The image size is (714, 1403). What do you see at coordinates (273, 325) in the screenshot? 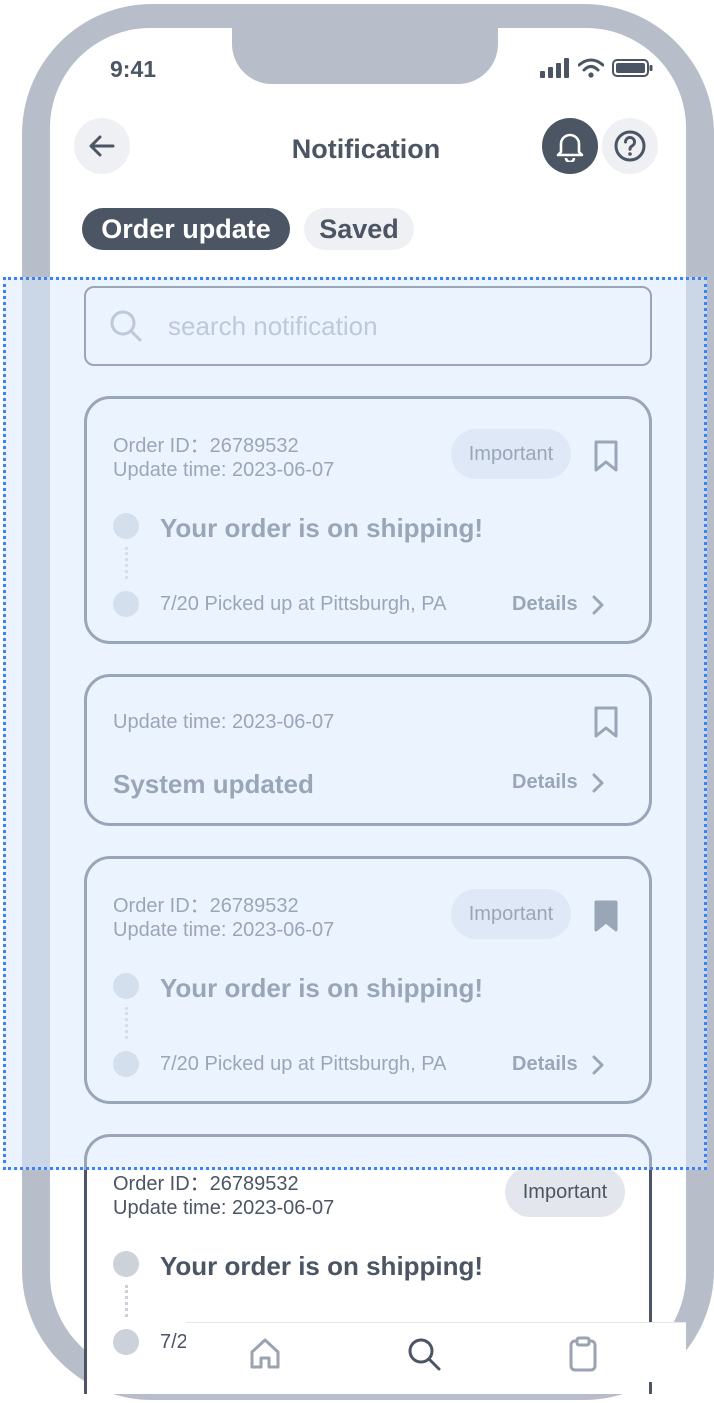
I see `search-placeholder: search notification` at bounding box center [273, 325].